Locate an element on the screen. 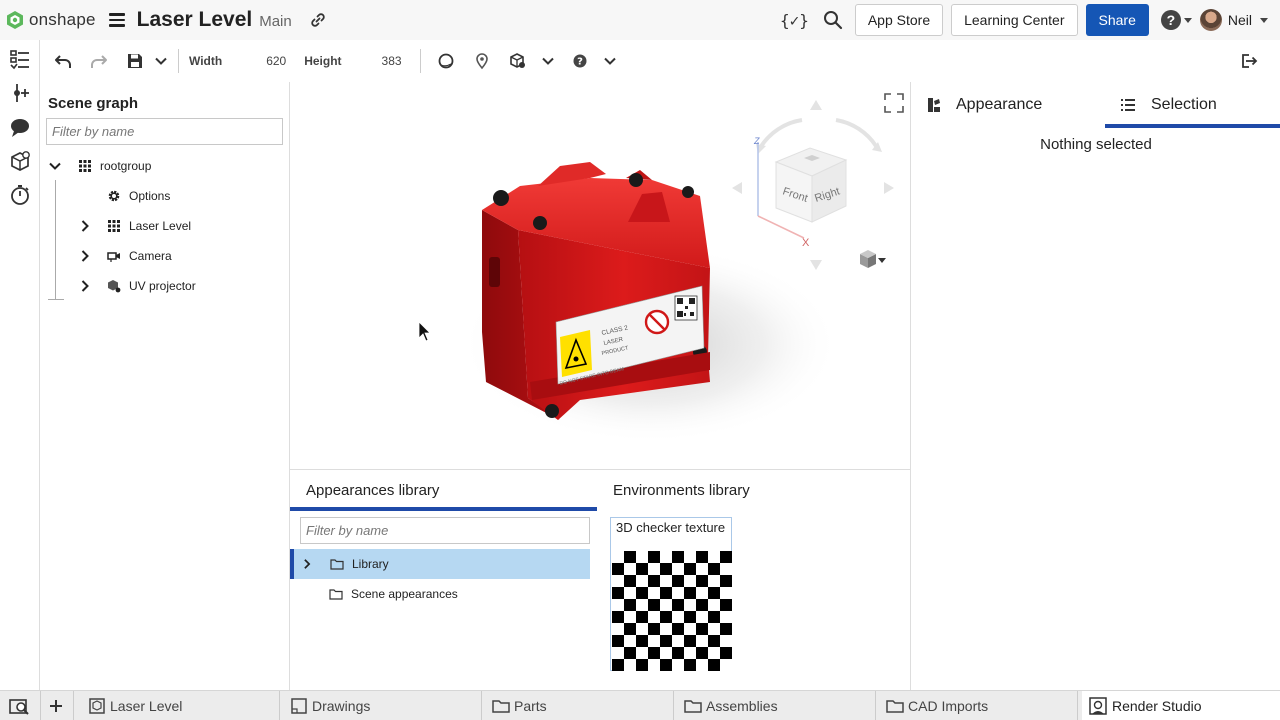 The image size is (1280, 720). tab-parts: Parts is located at coordinates (583, 705).